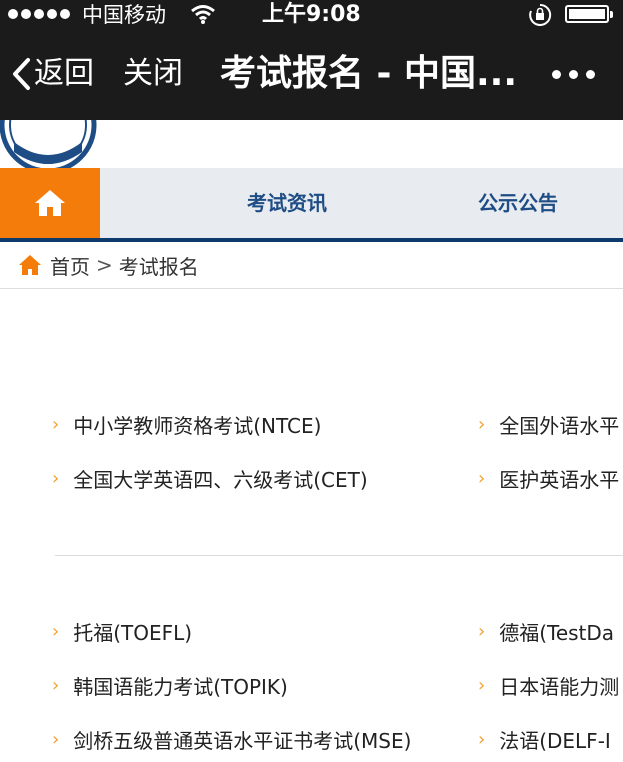 Image resolution: width=623 pixels, height=762 pixels. I want to click on exam-link: › 医护英语水平, so click(548, 480).